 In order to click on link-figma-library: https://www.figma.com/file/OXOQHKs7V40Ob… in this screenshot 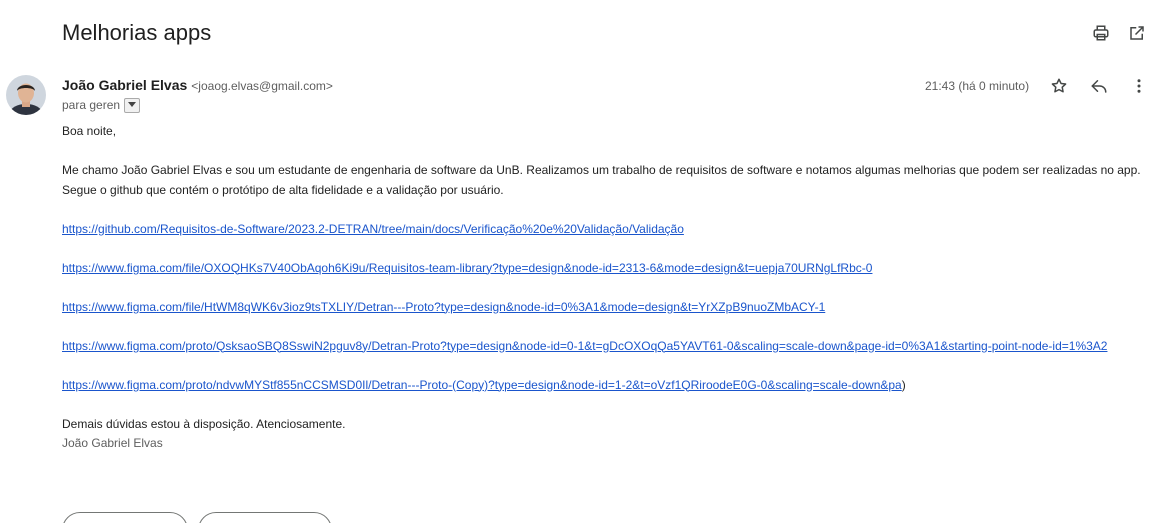, I will do `click(467, 268)`.